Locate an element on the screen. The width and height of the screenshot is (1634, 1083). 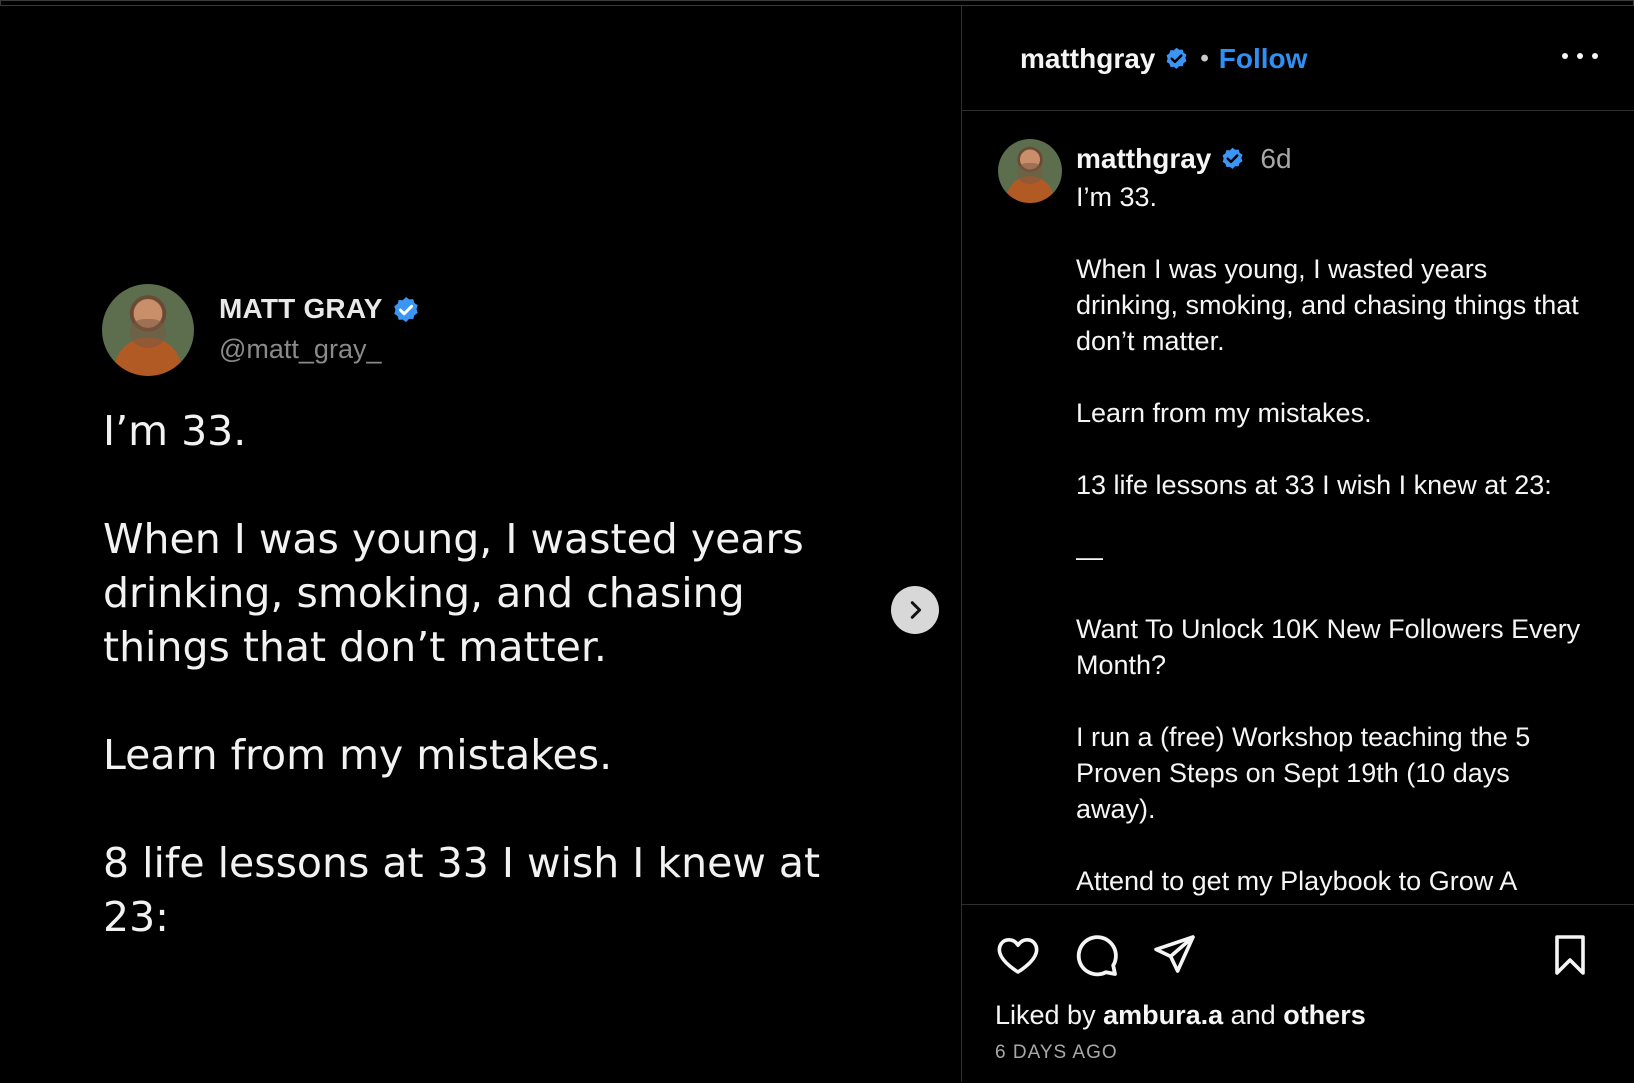
send-icon is located at coordinates (1174, 954).